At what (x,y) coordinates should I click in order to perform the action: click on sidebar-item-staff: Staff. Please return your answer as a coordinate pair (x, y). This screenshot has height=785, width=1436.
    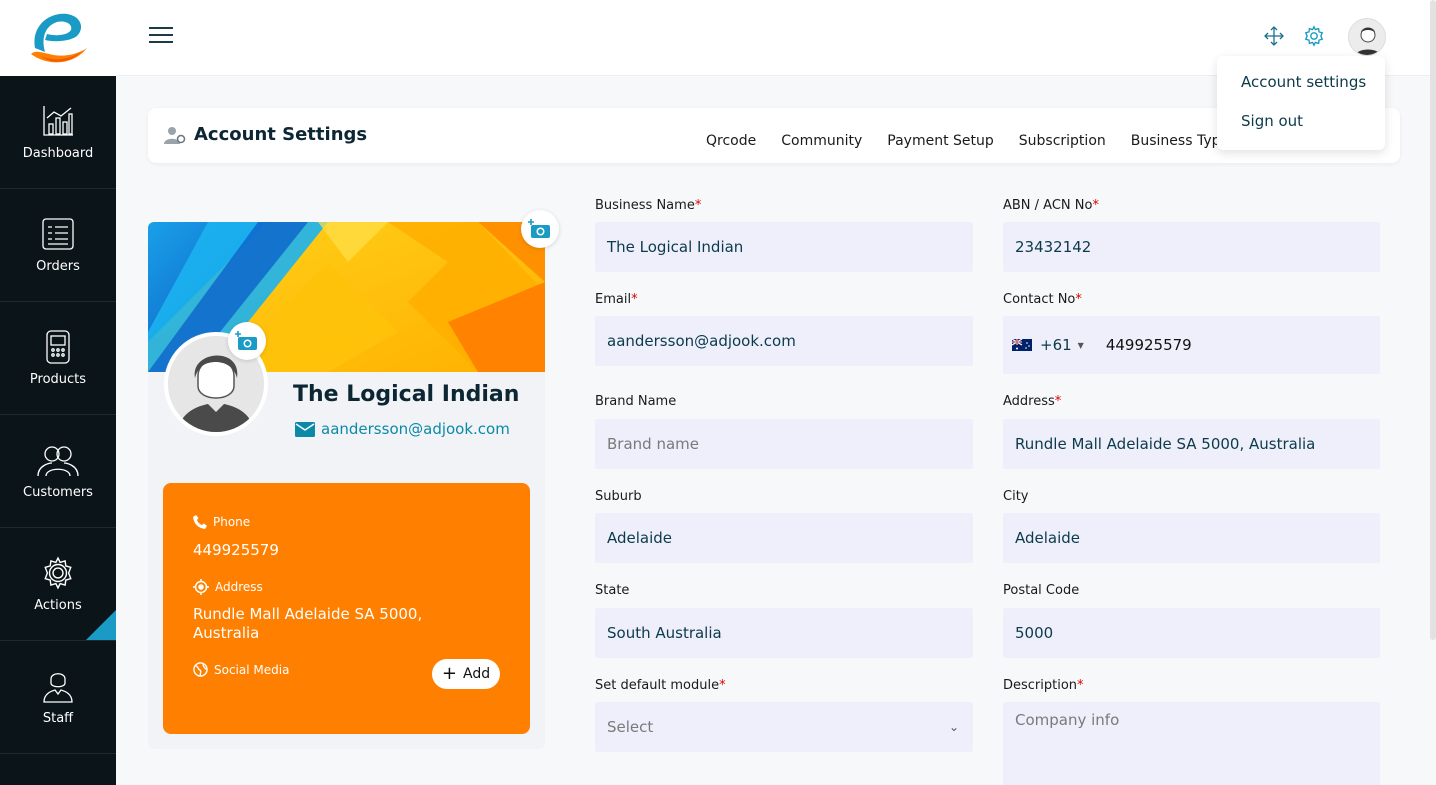
    Looking at the image, I should click on (58, 697).